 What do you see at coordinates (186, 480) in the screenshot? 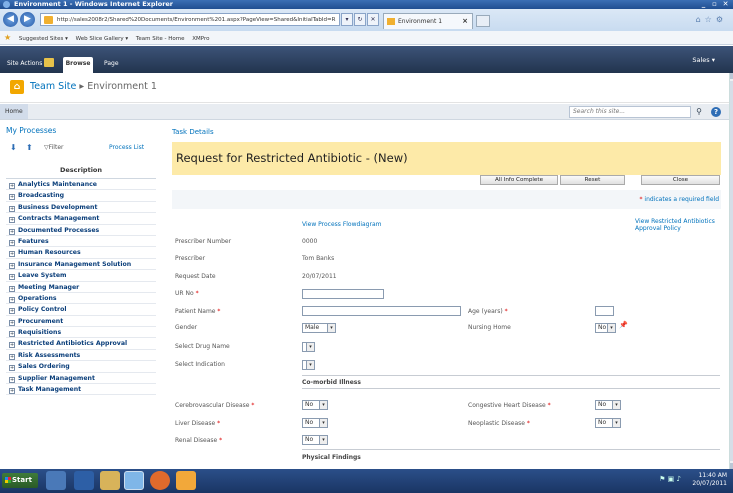
I see `app-yellow-icon` at bounding box center [186, 480].